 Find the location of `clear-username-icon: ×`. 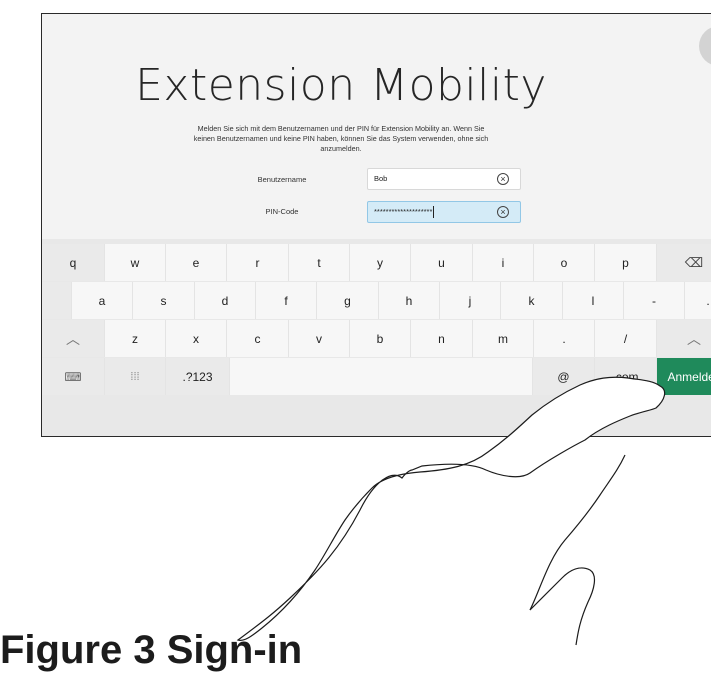

clear-username-icon: × is located at coordinates (503, 179).